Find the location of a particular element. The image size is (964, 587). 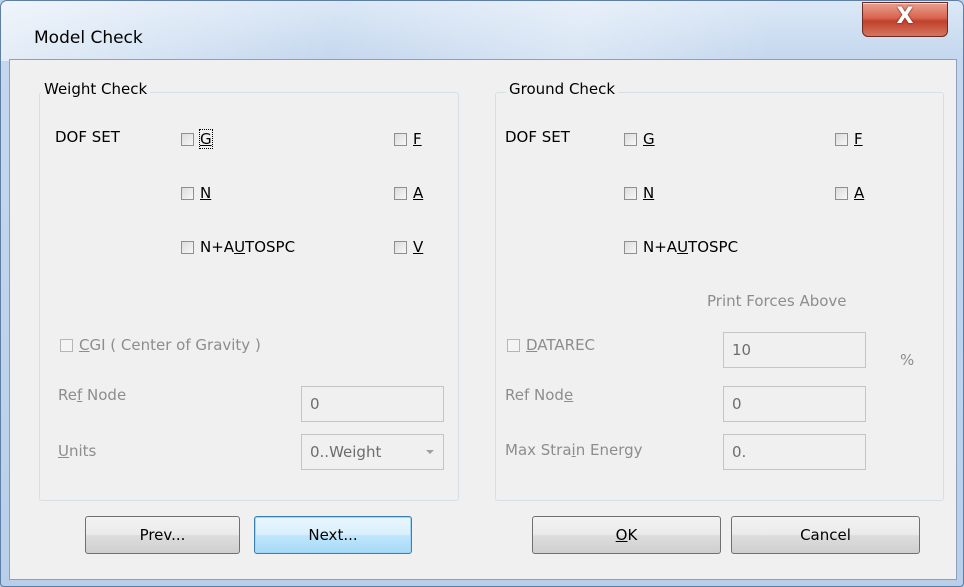

weight-cgi-checkbox: CGI ( Center of Gravity ) is located at coordinates (160, 345).